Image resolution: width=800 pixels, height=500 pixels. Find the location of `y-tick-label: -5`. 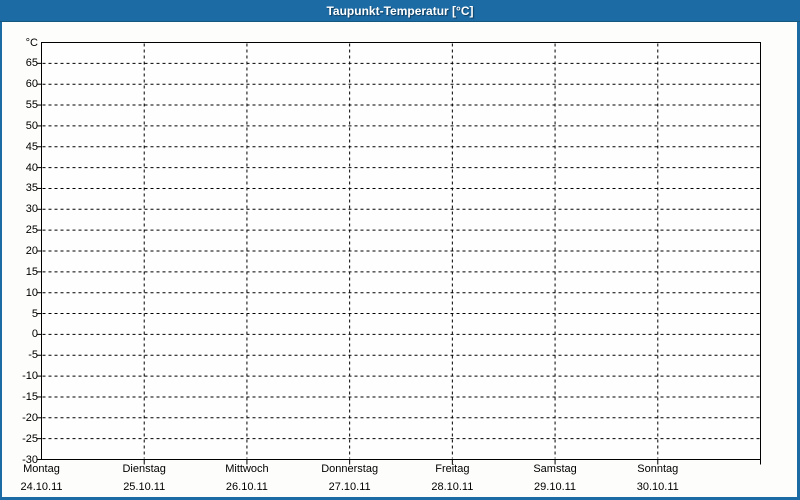

y-tick-label: -5 is located at coordinates (33, 355).